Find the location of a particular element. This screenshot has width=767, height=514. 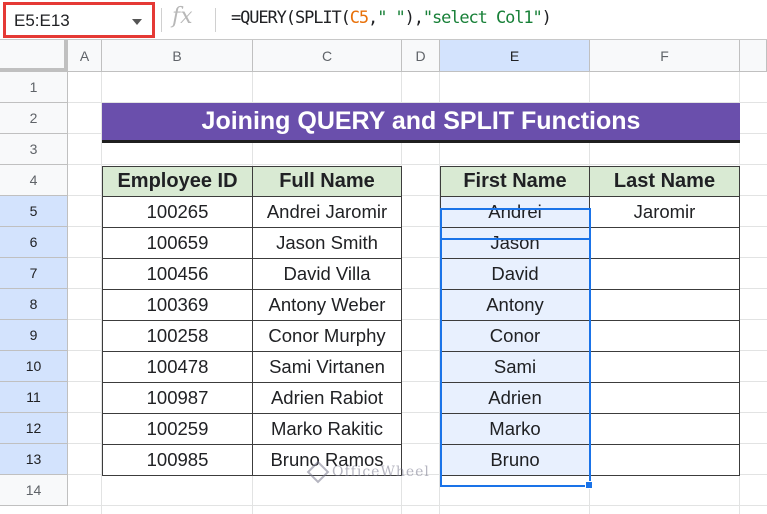

table-cell: 100259 is located at coordinates (177, 429).